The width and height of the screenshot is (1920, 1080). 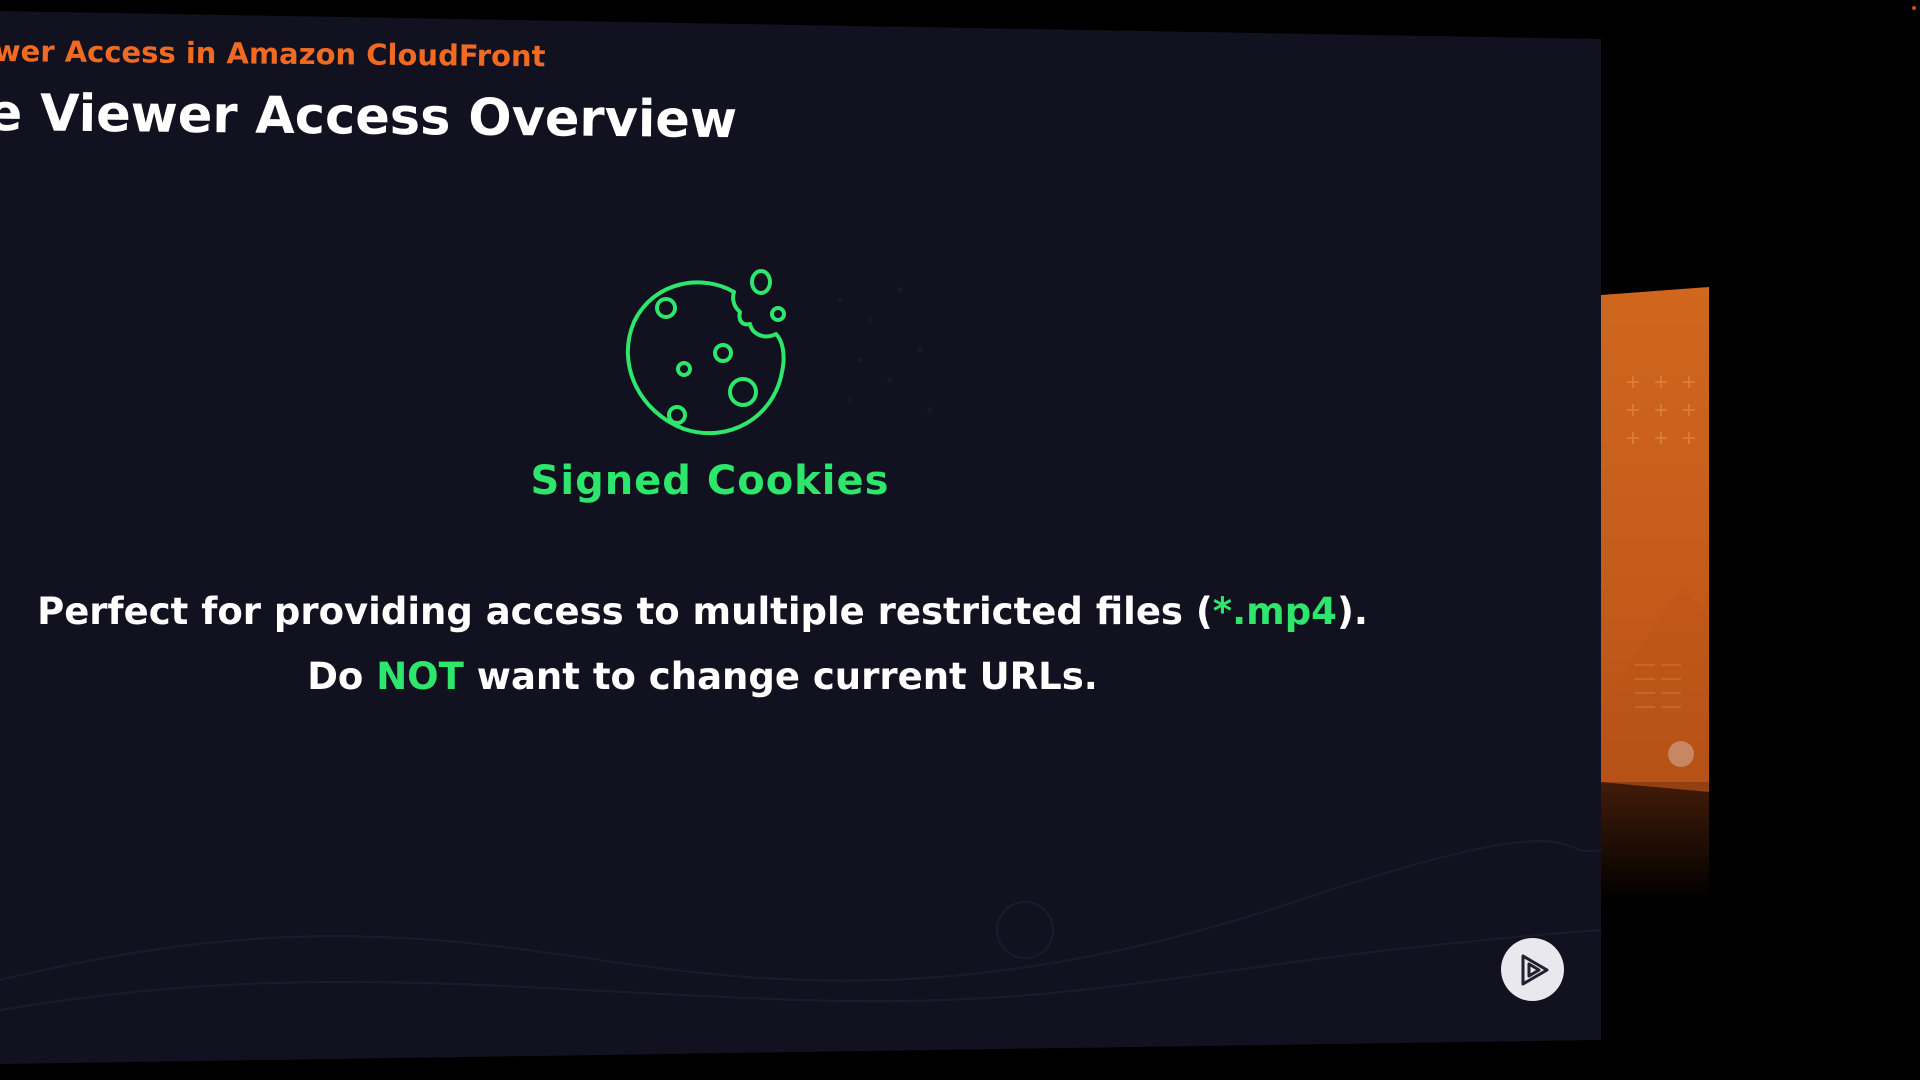 I want to click on cookie-icon, so click(x=705, y=352).